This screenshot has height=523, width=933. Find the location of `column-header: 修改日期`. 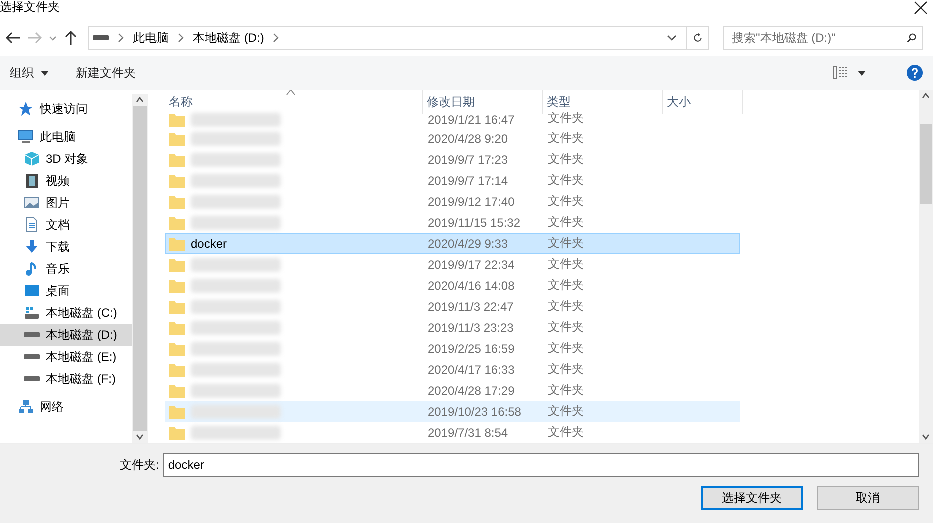

column-header: 修改日期 is located at coordinates (483, 102).